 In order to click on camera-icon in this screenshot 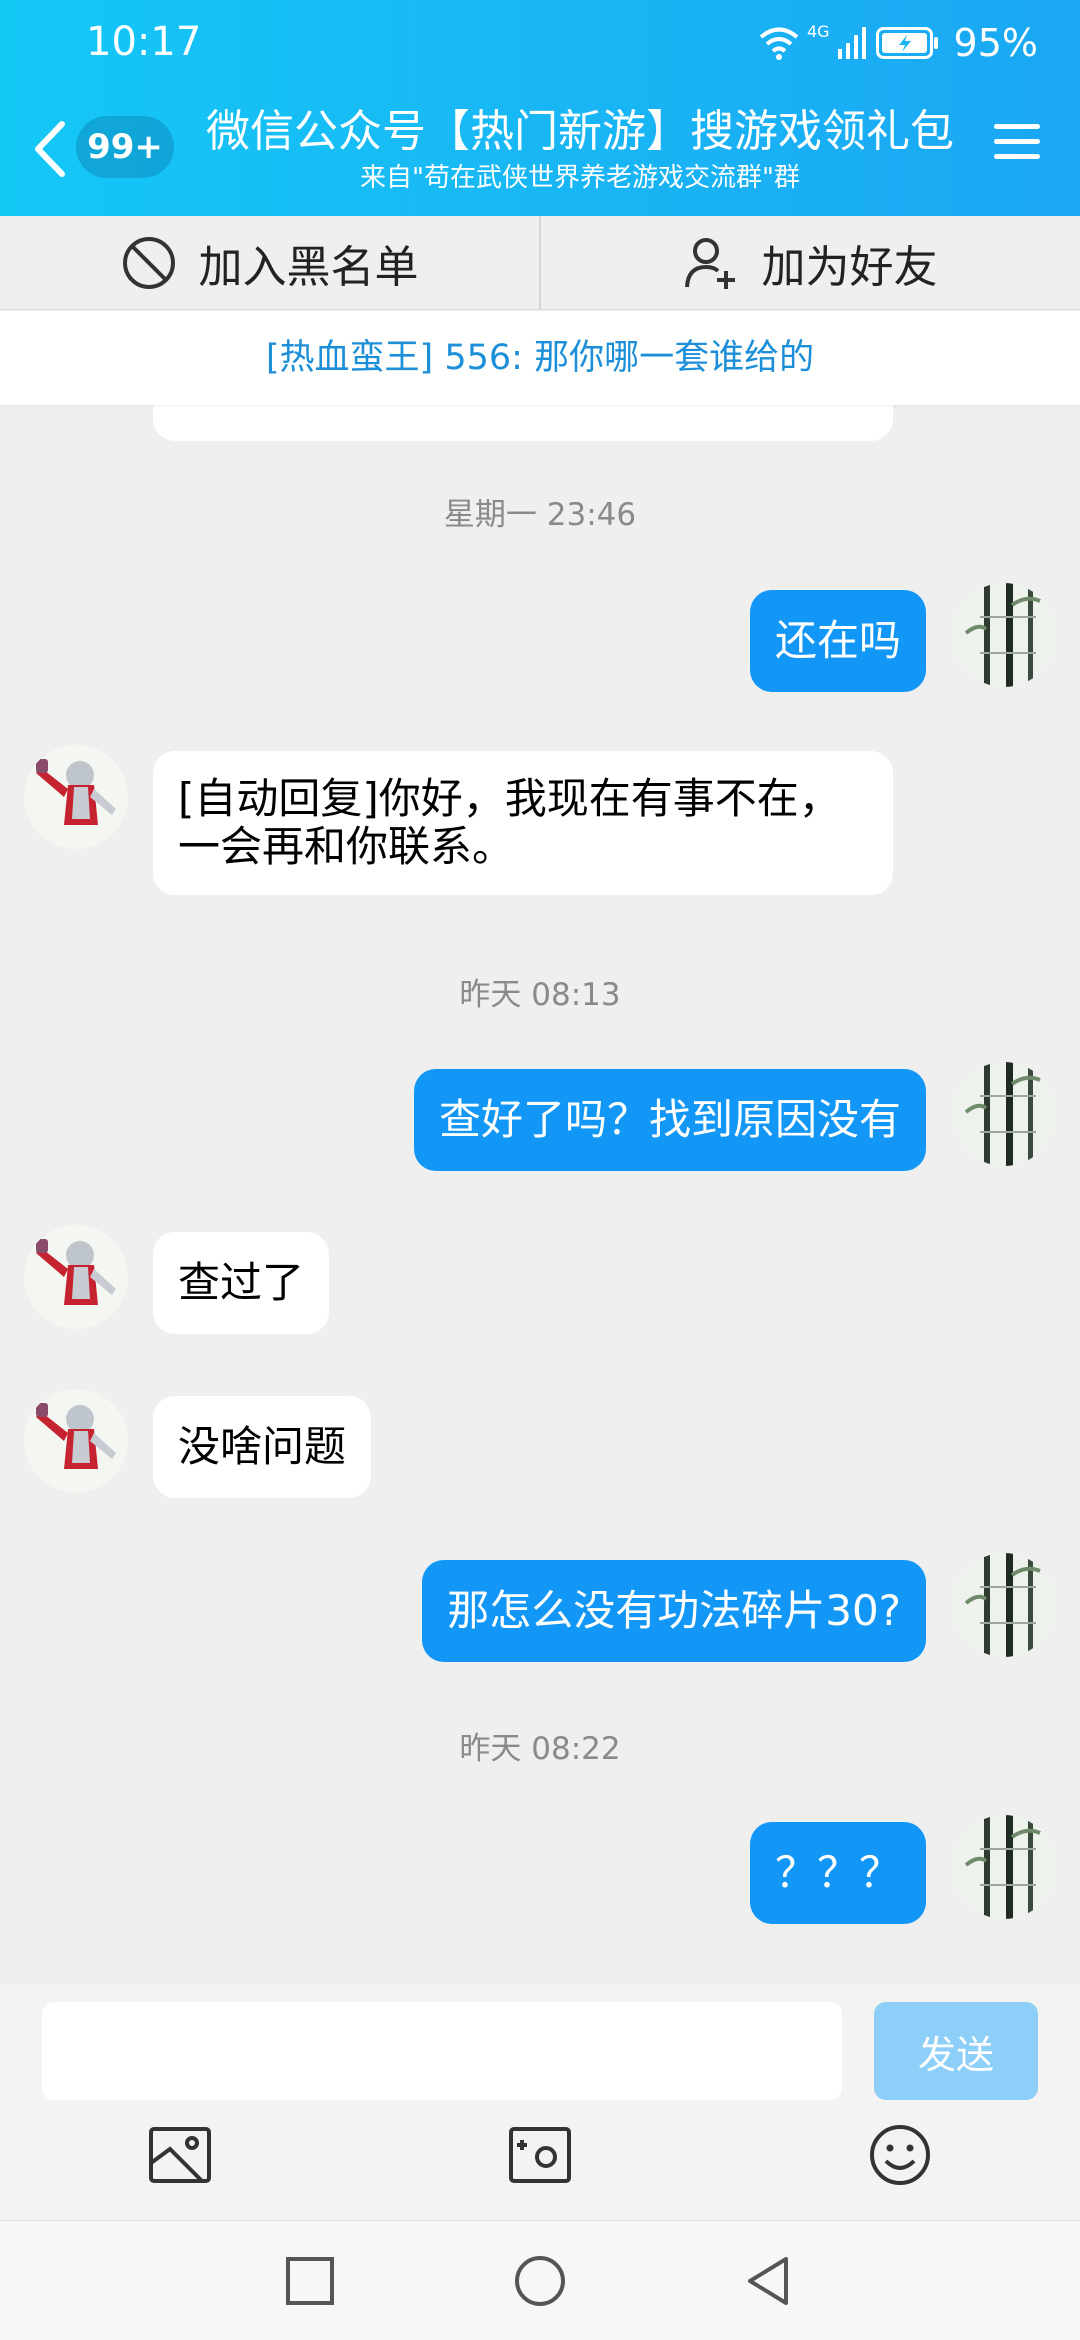, I will do `click(540, 2155)`.